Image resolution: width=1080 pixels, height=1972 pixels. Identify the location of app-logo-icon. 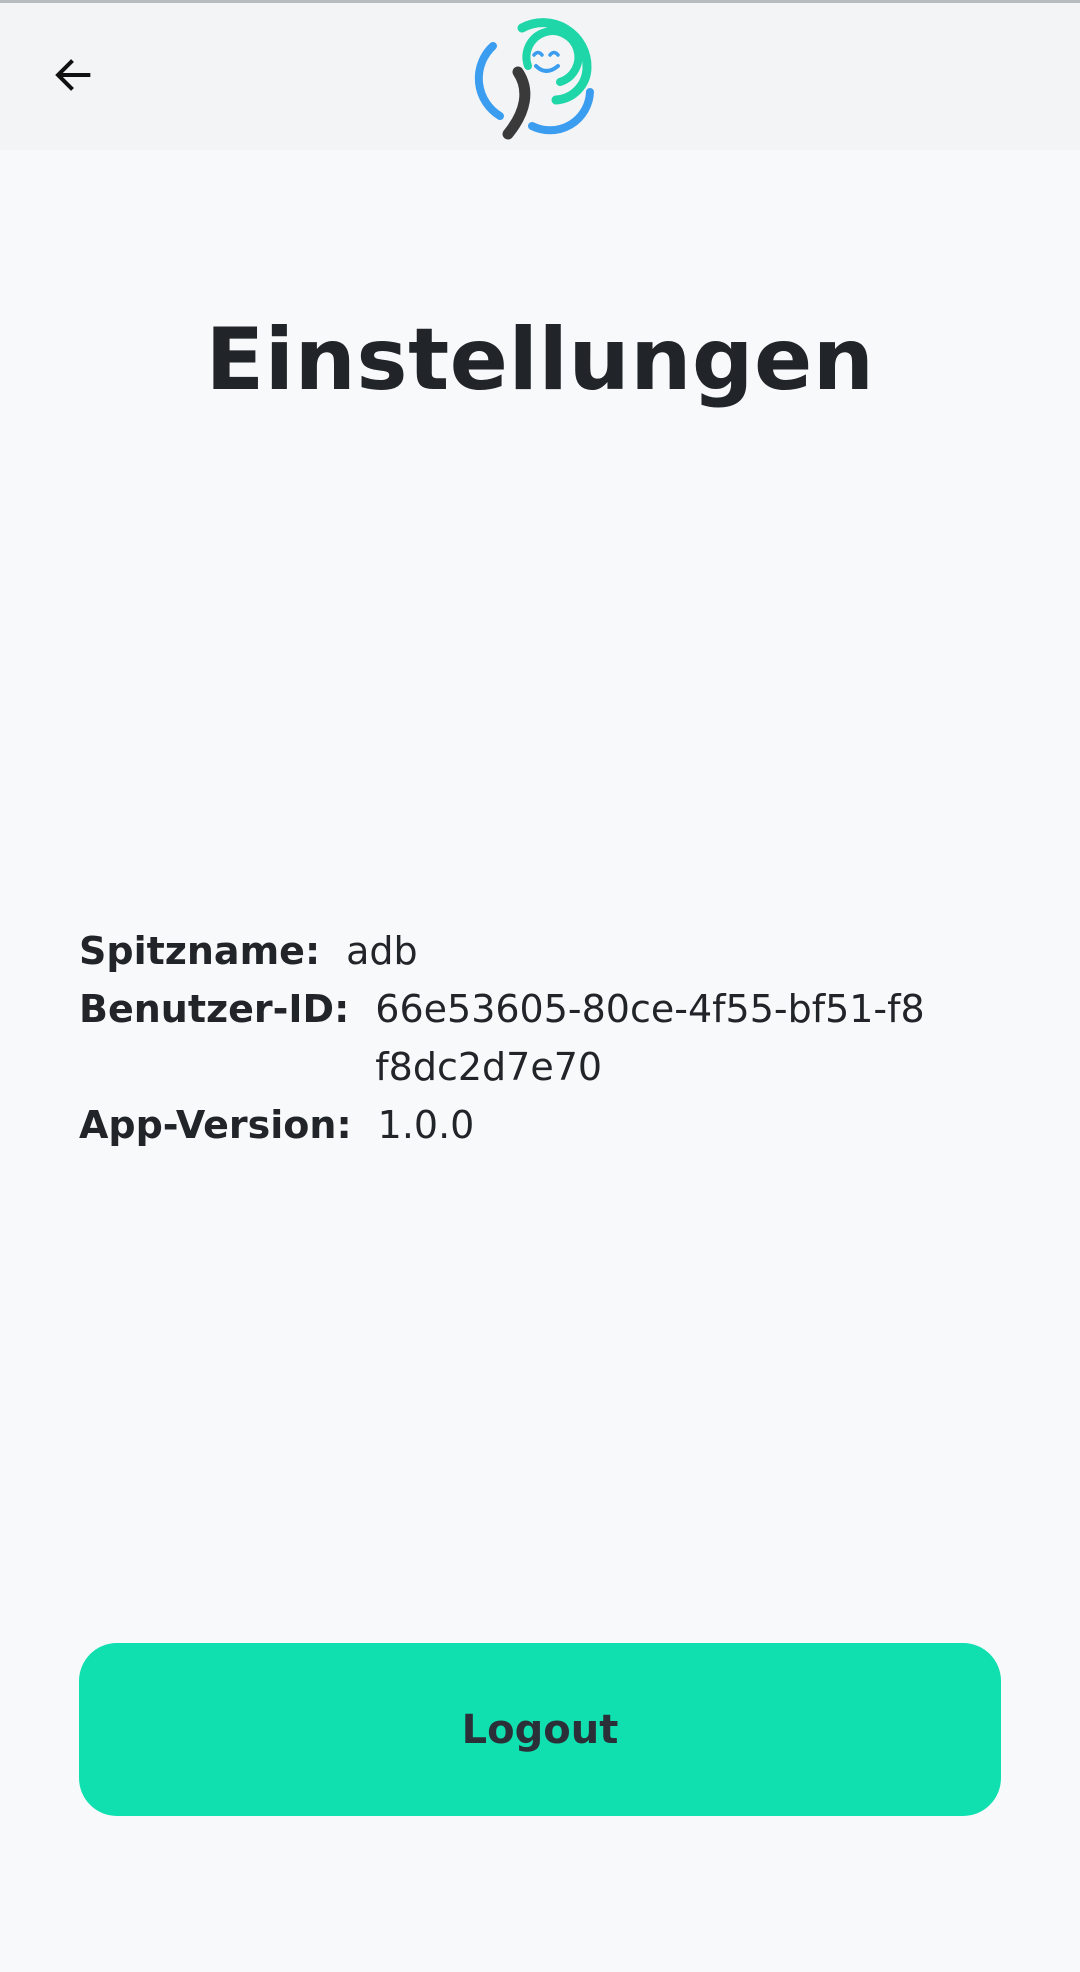
(534, 79).